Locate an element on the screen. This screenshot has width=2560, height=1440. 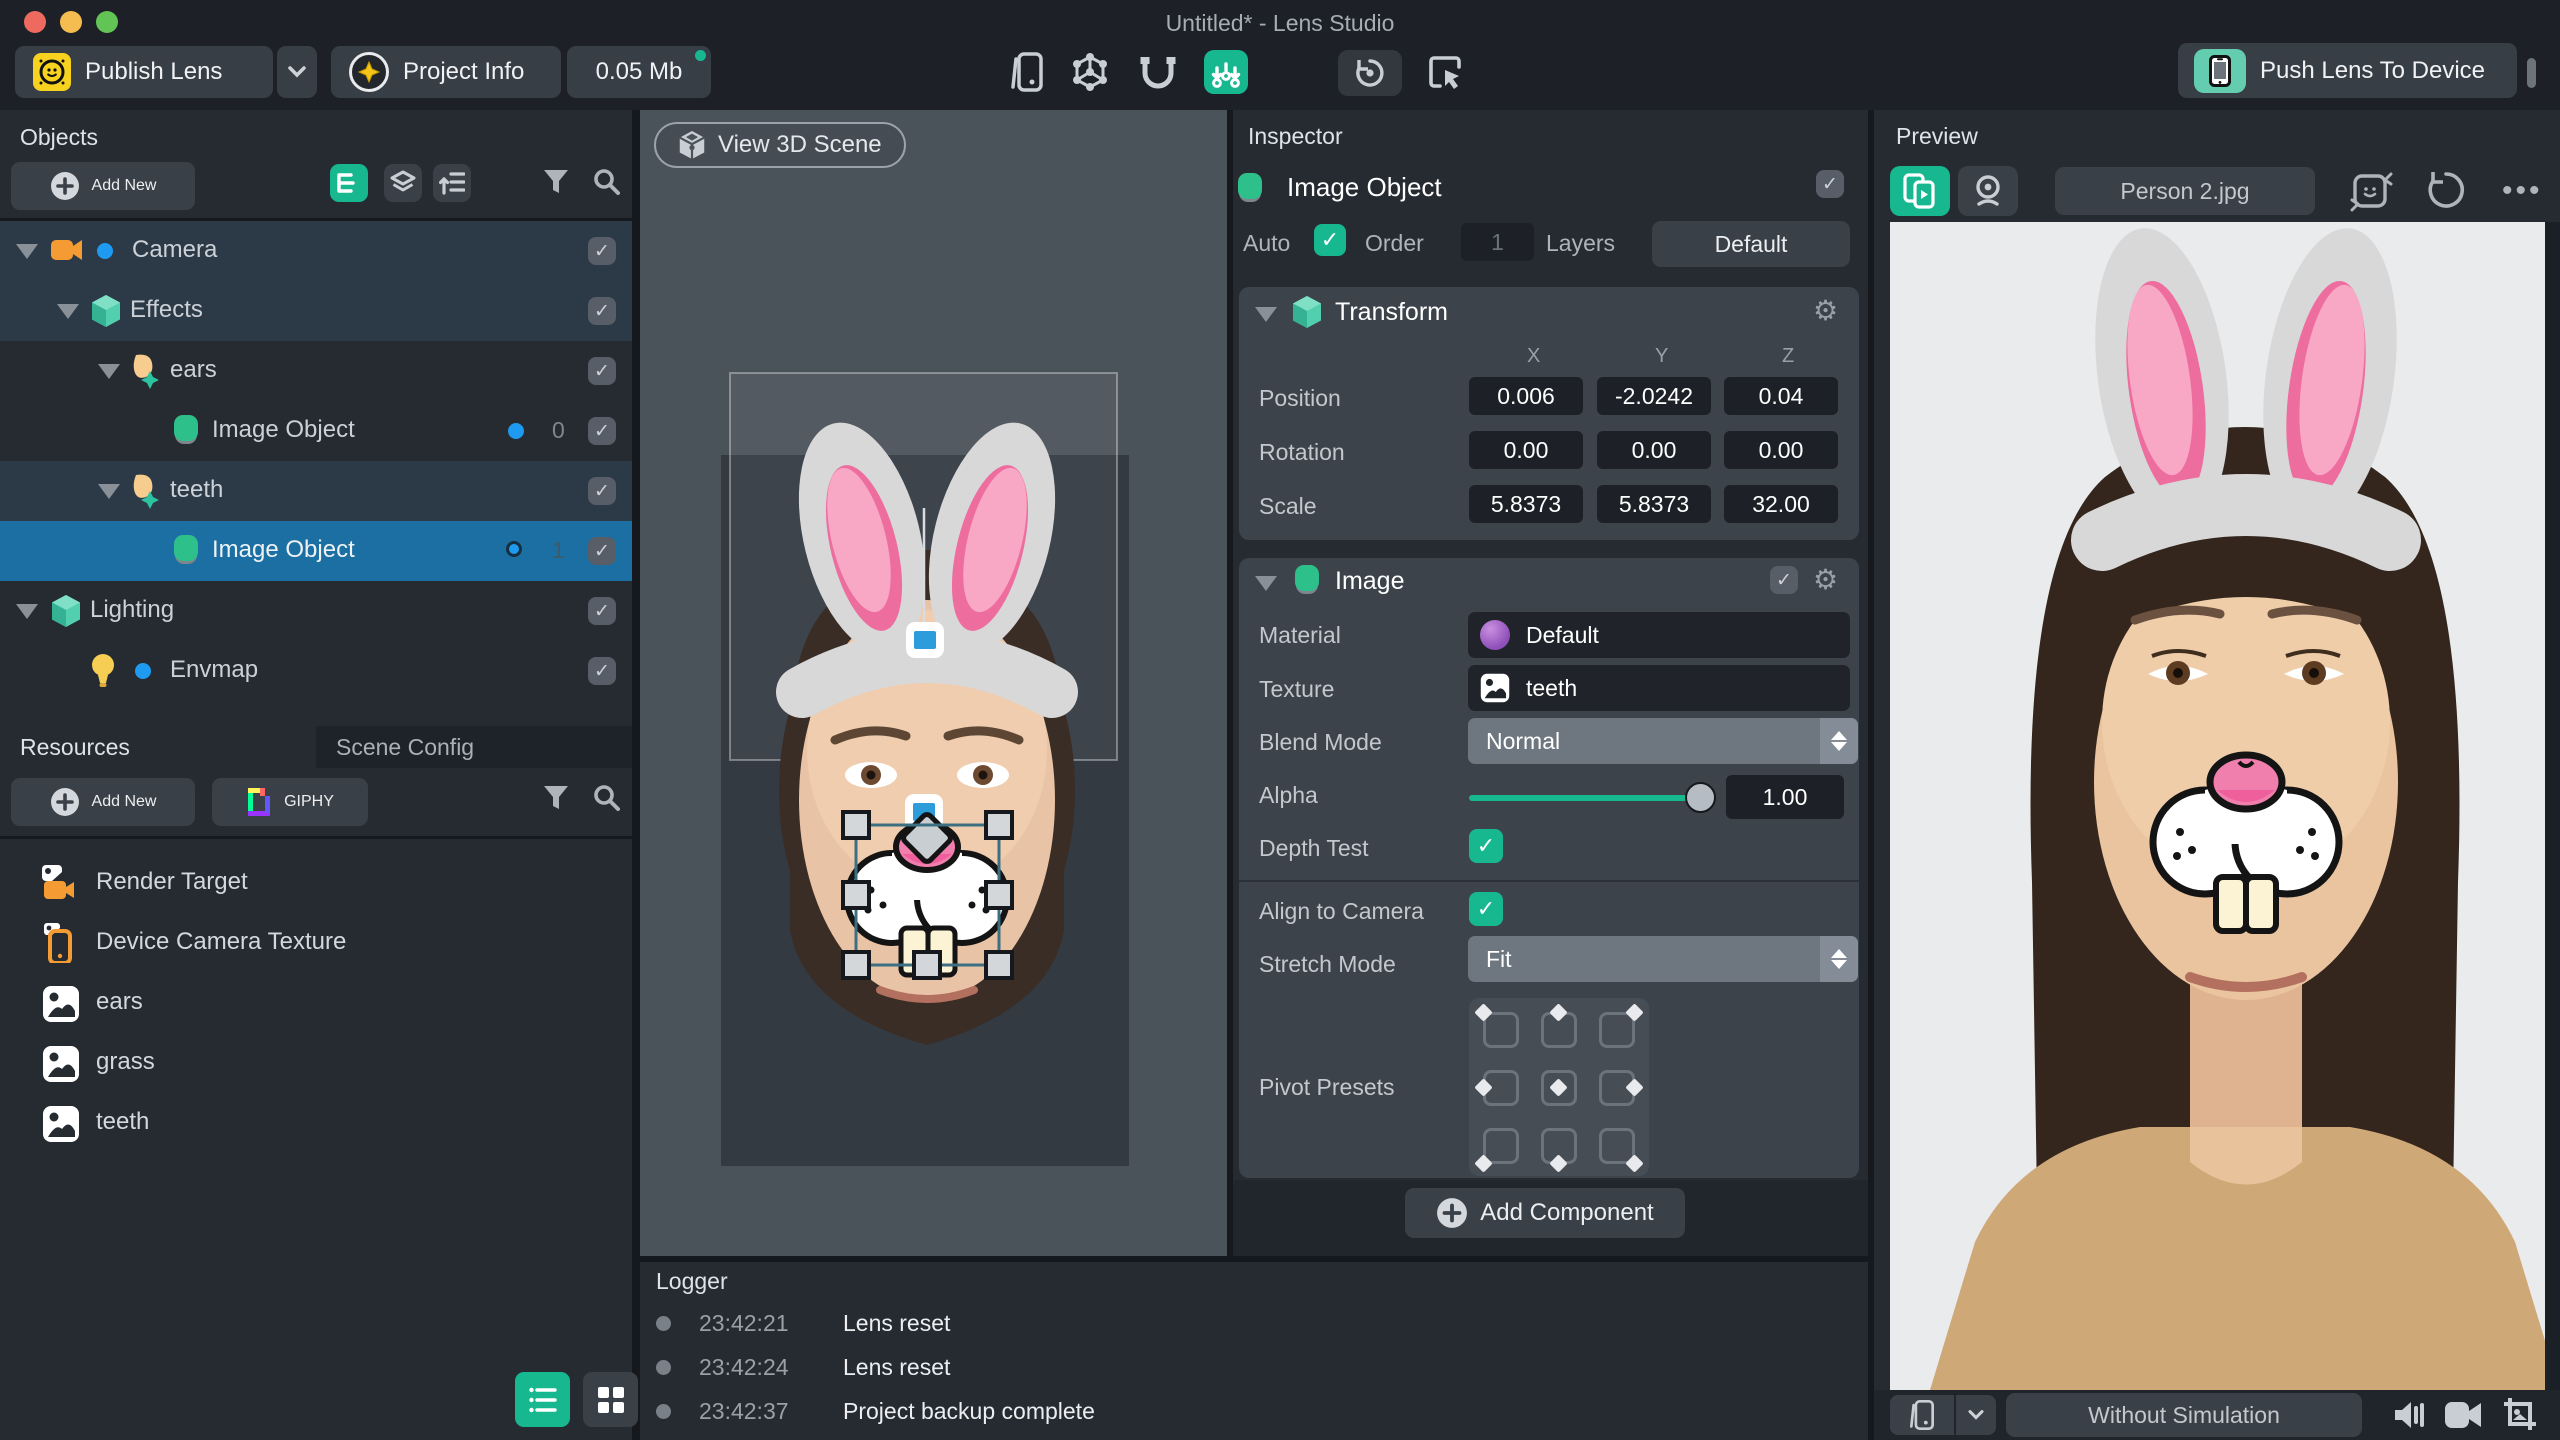
log-entry: 23:42:24 Lens reset is located at coordinates (803, 1367).